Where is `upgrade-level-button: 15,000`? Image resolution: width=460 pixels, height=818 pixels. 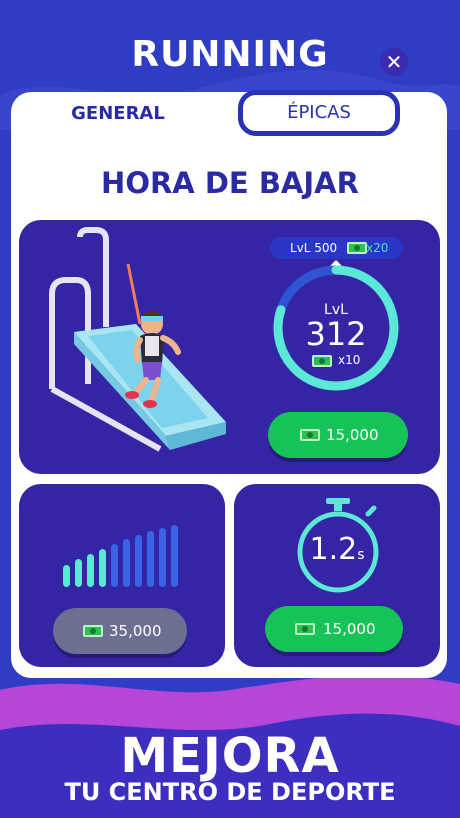 upgrade-level-button: 15,000 is located at coordinates (338, 435).